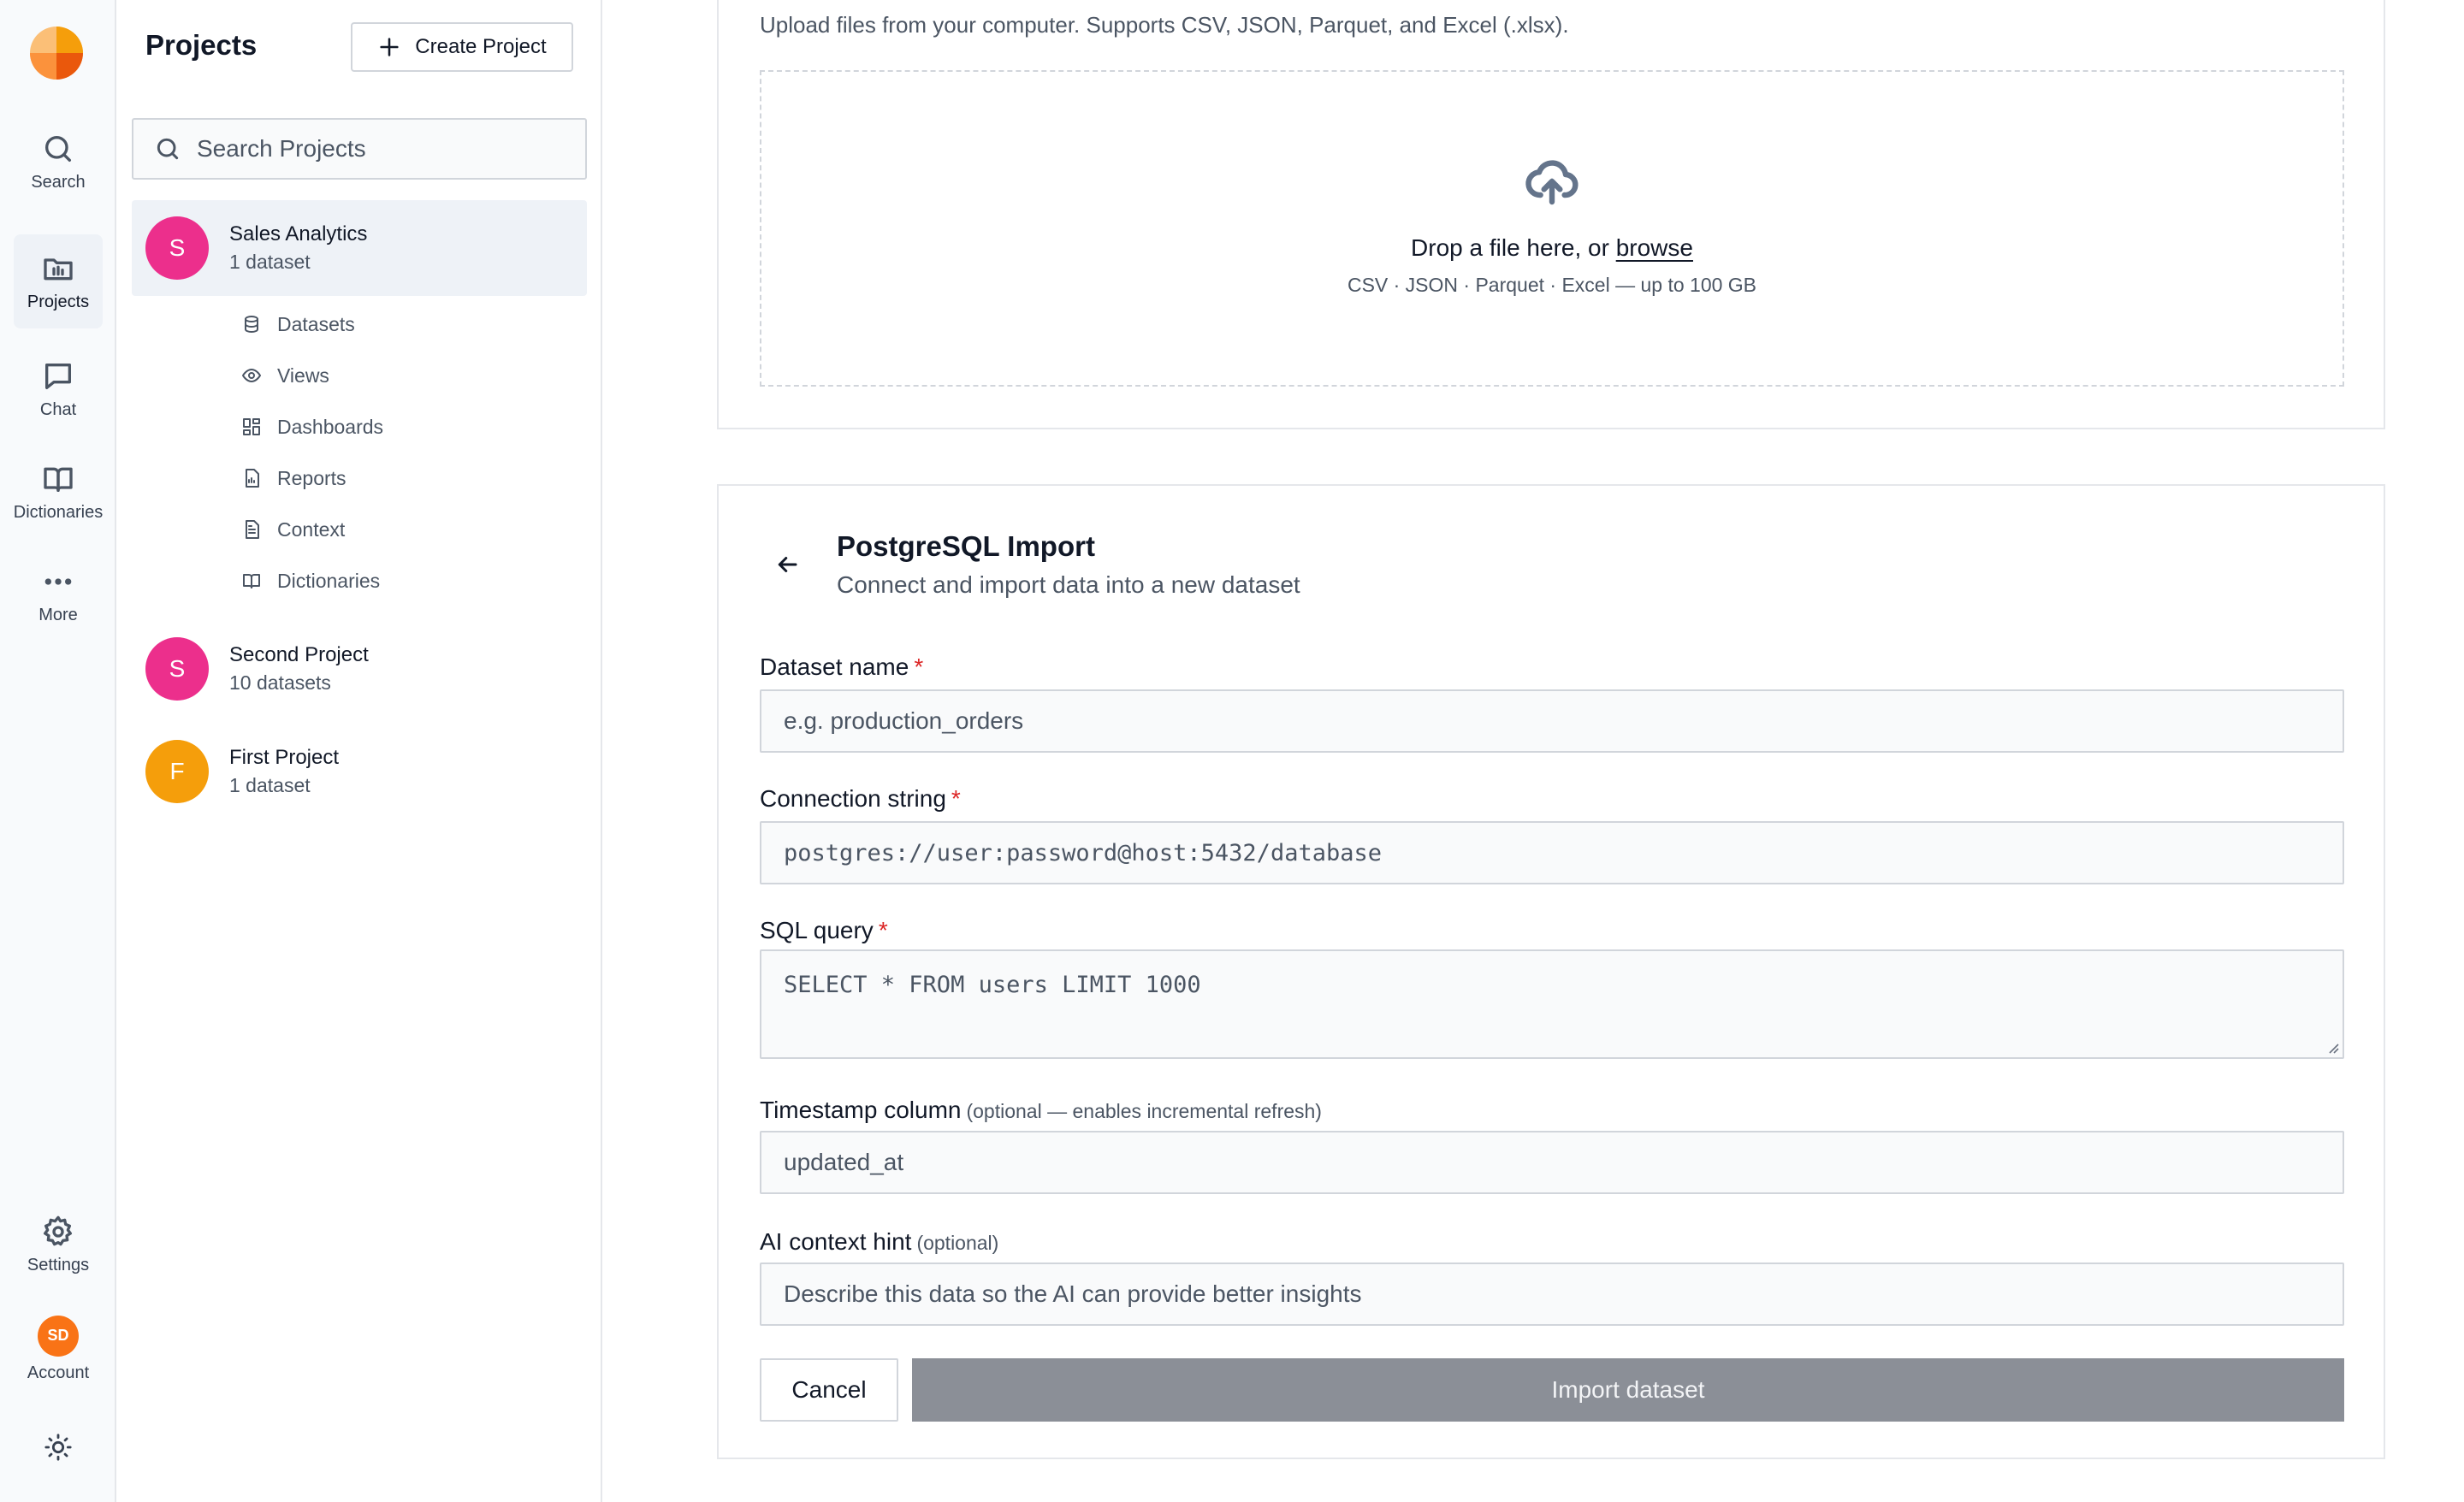  What do you see at coordinates (311, 529) in the screenshot?
I see `subnav-label: Context` at bounding box center [311, 529].